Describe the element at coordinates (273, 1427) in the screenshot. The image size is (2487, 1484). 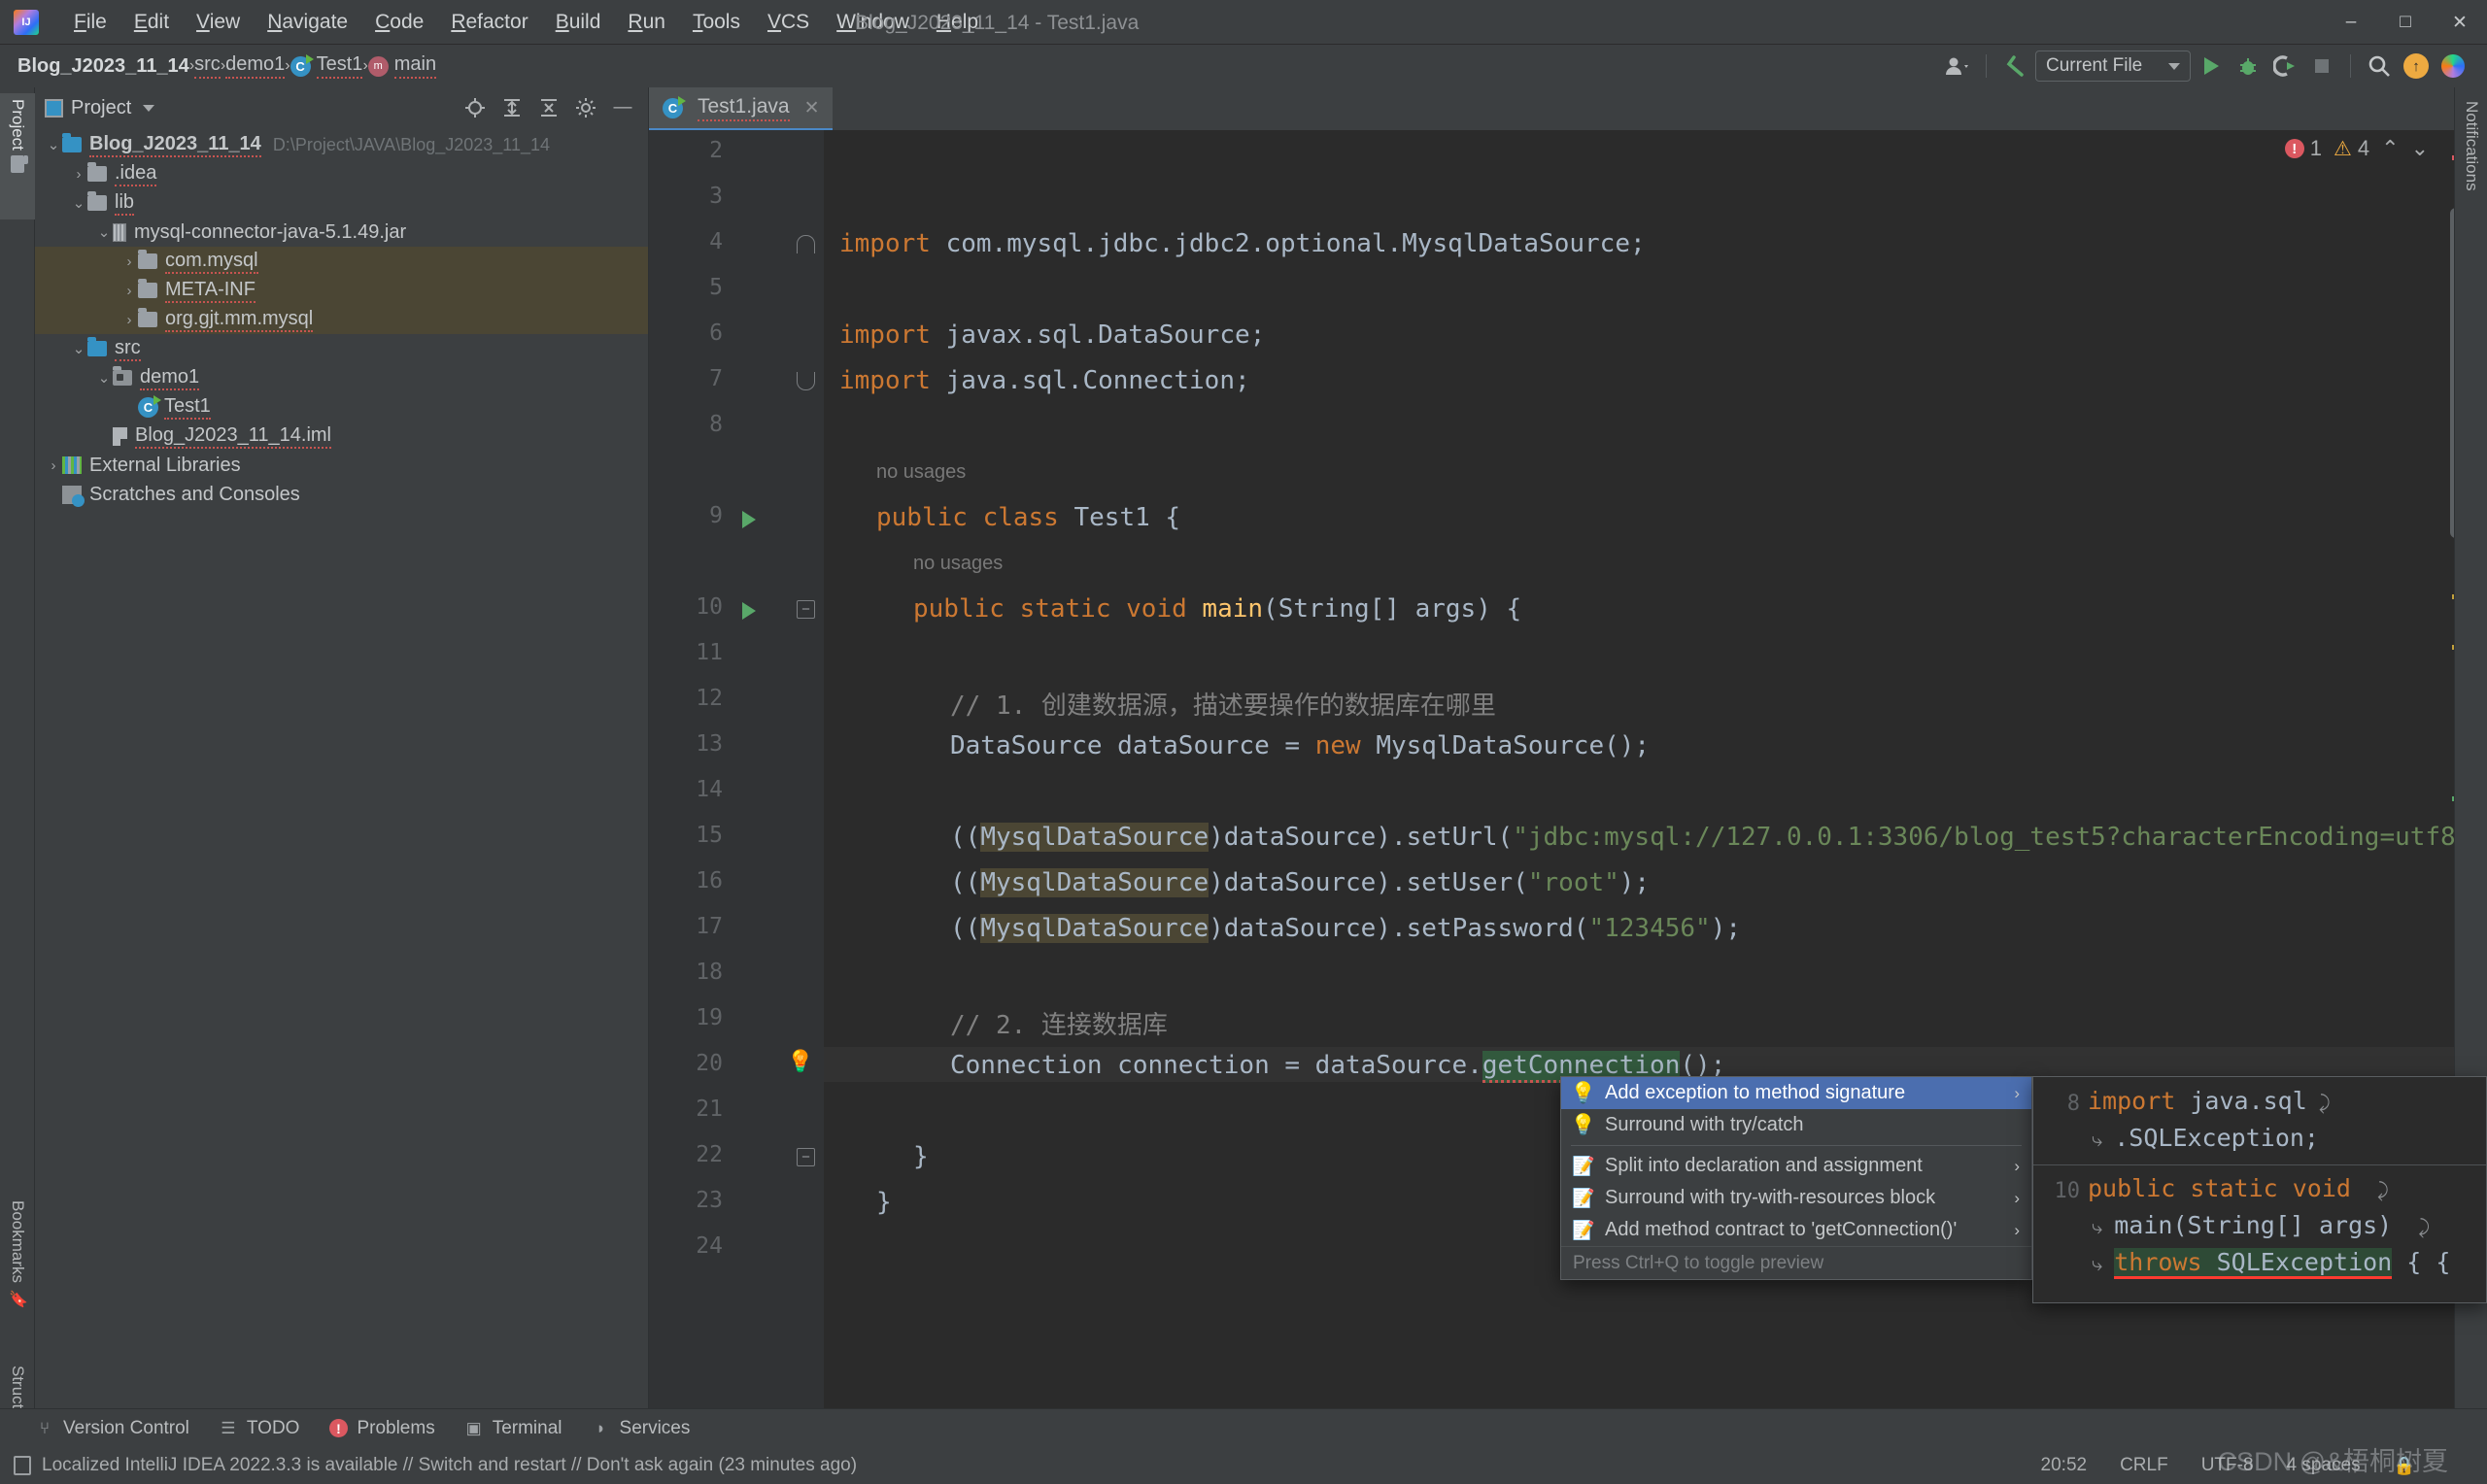
I see `tool-window-label: TODO` at that location.